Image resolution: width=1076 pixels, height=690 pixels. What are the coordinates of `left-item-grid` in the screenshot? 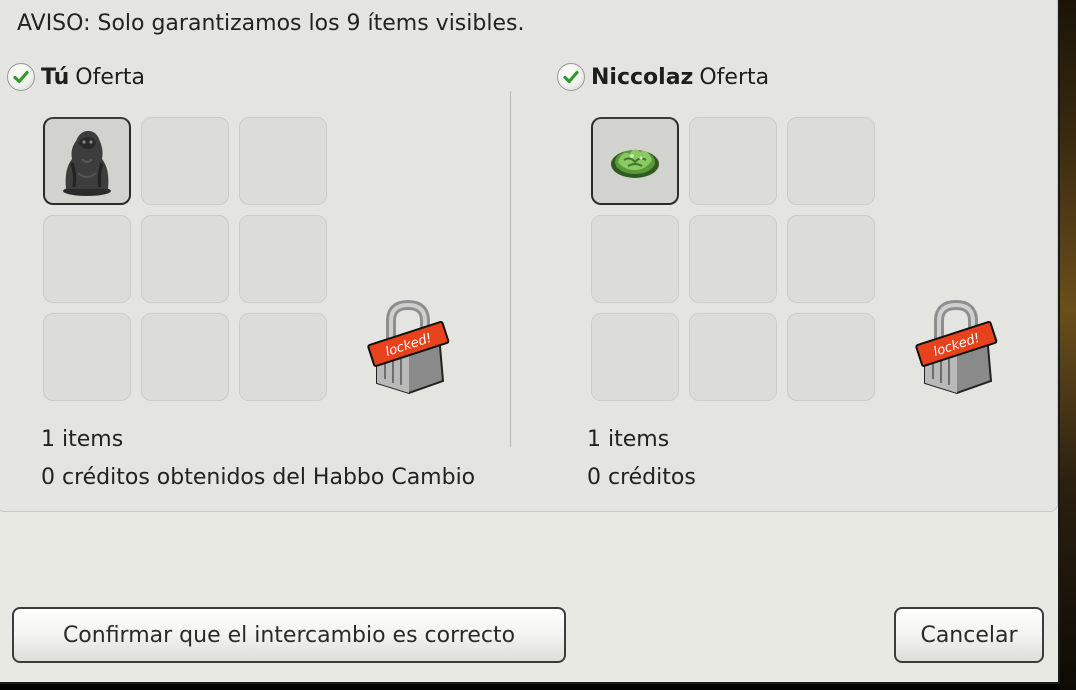 It's located at (185, 259).